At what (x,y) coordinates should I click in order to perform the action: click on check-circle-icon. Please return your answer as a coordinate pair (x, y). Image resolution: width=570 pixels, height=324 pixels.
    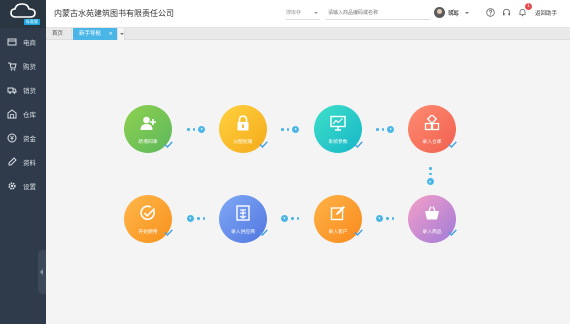
    Looking at the image, I should click on (148, 213).